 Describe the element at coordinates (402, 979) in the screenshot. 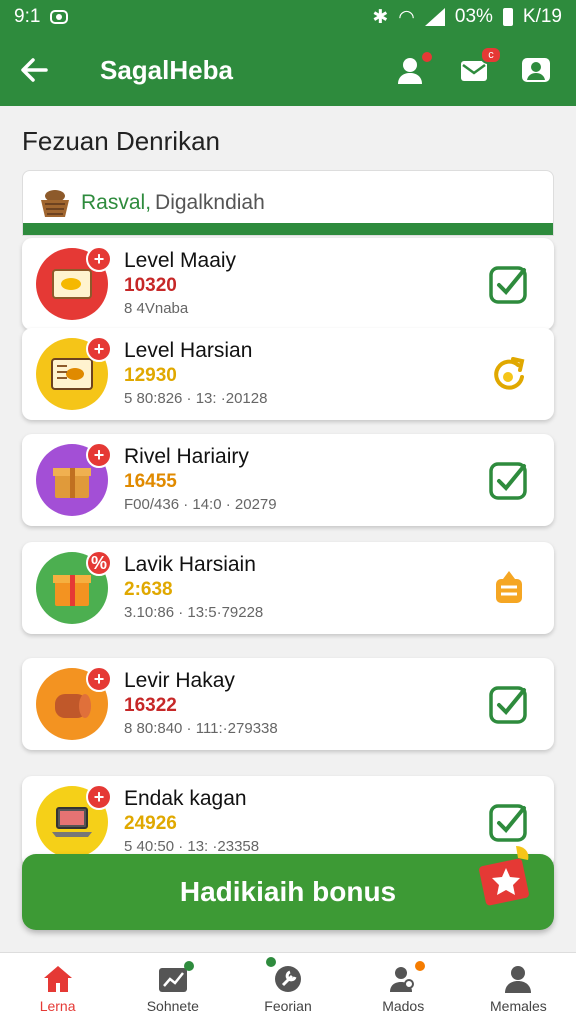

I see `people-icon` at that location.